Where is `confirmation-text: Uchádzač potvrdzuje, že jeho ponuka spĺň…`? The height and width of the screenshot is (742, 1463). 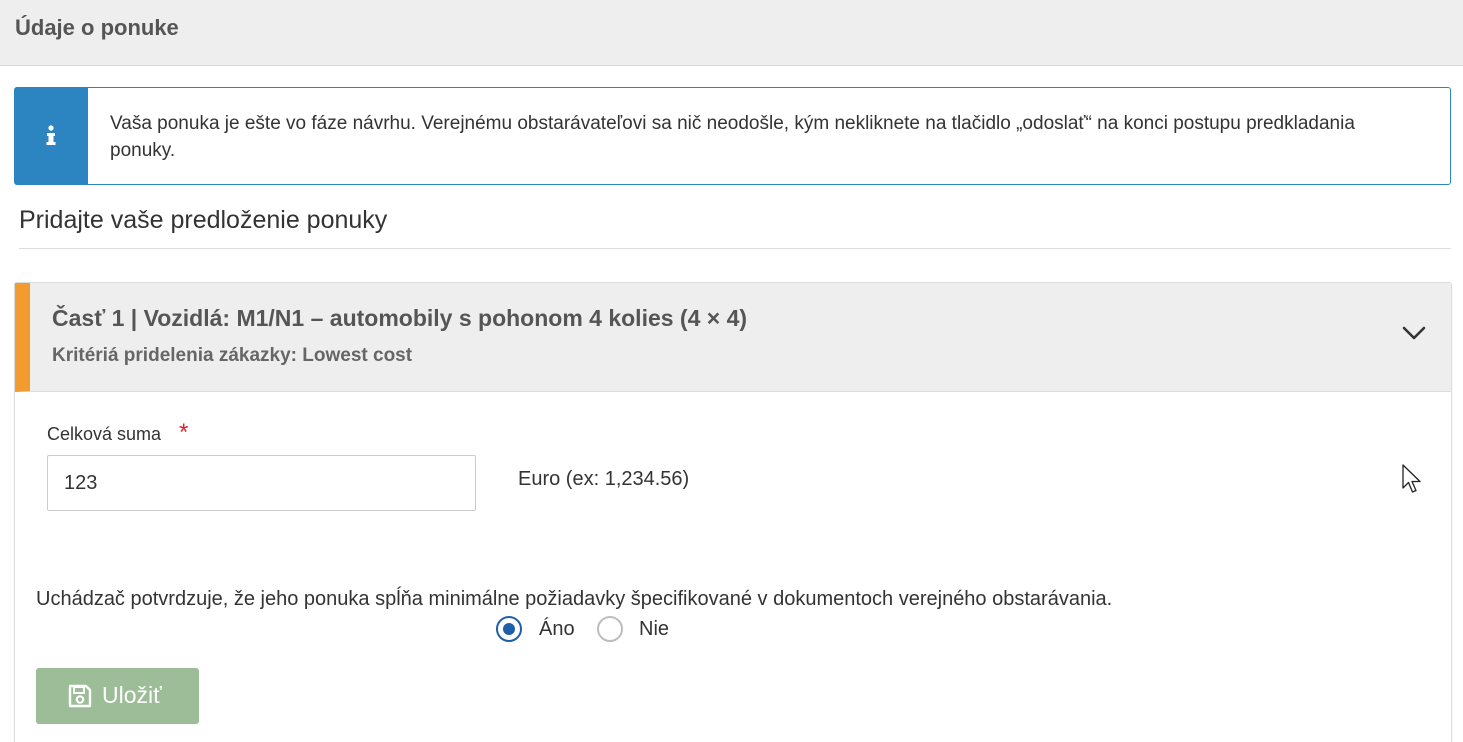
confirmation-text: Uchádzač potvrdzuje, že jeho ponuka spĺň… is located at coordinates (574, 599).